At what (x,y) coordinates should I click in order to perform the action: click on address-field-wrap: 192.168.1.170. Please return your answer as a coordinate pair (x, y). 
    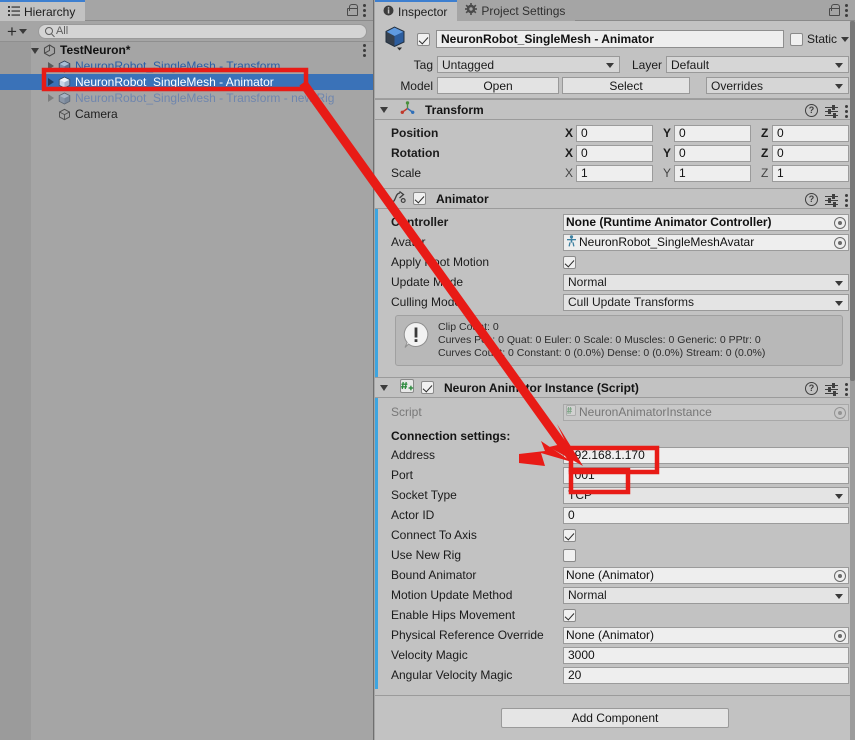
    Looking at the image, I should click on (706, 455).